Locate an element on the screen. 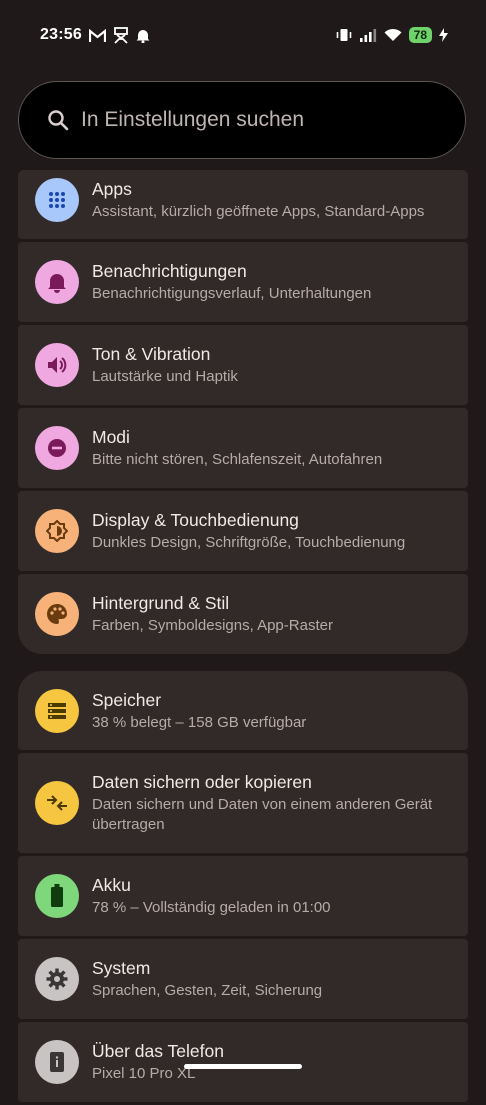 This screenshot has width=486, height=1105. storage-icon-badge is located at coordinates (57, 711).